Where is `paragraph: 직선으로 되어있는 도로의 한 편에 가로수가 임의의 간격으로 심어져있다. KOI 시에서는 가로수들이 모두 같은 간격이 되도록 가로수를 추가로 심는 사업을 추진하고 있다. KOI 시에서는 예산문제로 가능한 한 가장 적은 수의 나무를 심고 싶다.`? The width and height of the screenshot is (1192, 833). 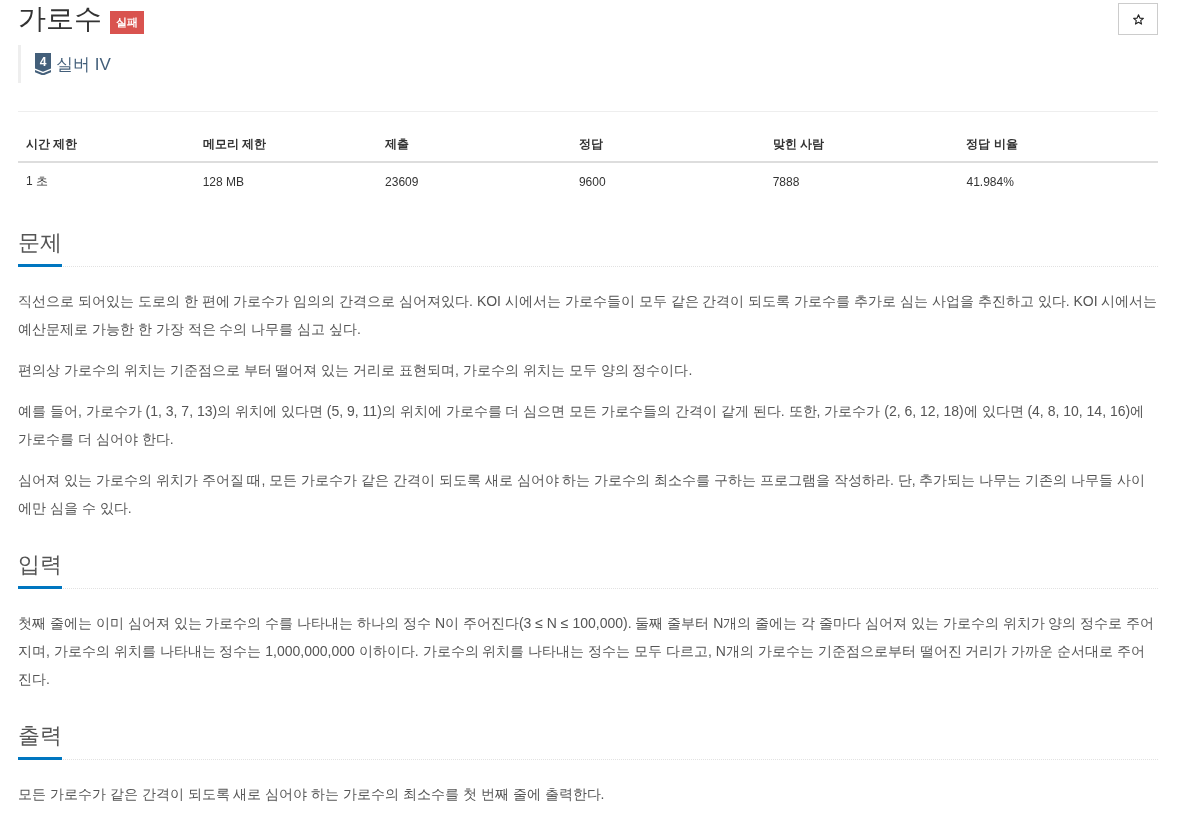 paragraph: 직선으로 되어있는 도로의 한 편에 가로수가 임의의 간격으로 심어져있다. KOI 시에서는 가로수들이 모두 같은 간격이 되도록 가로수를 추가로 심는 사업을 추진하고 있다. KOI 시에서는 예산문제로 가능한 한 가장 적은 수의 나무를 심고 싶다. is located at coordinates (588, 315).